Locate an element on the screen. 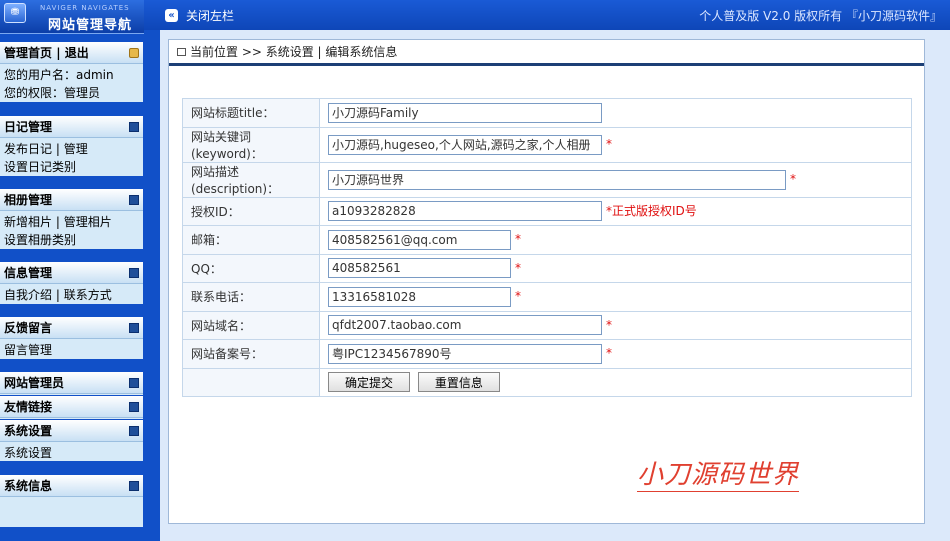 The image size is (950, 541). sidebar-section-diary: 日记管理 发布日记 | 管理 设置日记类别 is located at coordinates (71, 146).